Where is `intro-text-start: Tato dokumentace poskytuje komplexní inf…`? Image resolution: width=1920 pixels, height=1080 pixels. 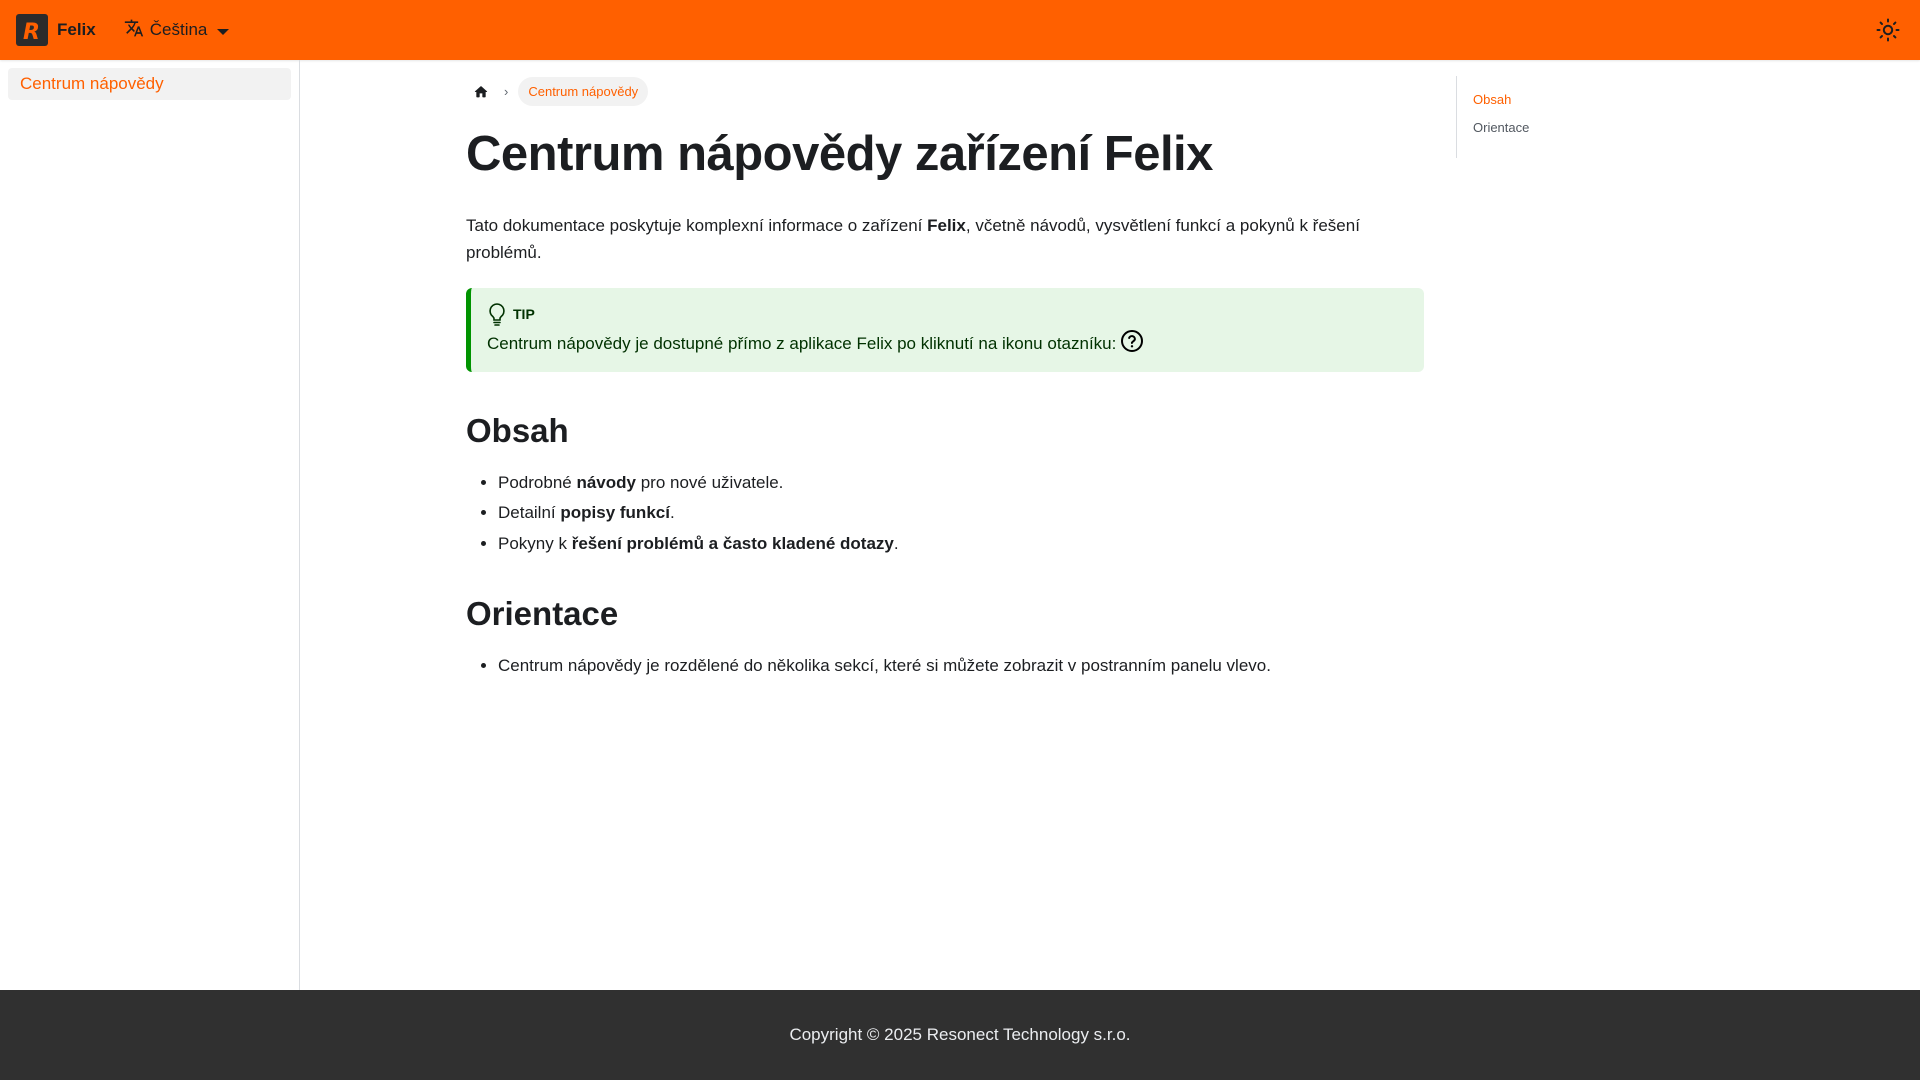 intro-text-start: Tato dokumentace poskytuje komplexní inf… is located at coordinates (697, 225).